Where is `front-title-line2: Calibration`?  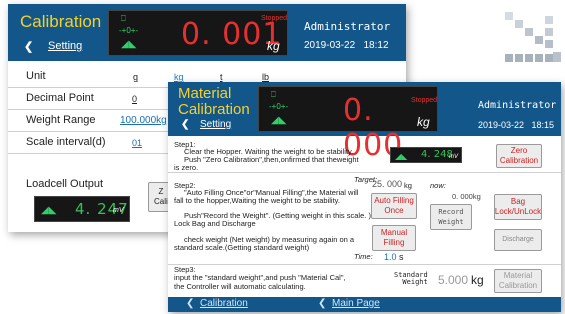
front-title-line2: Calibration is located at coordinates (214, 109).